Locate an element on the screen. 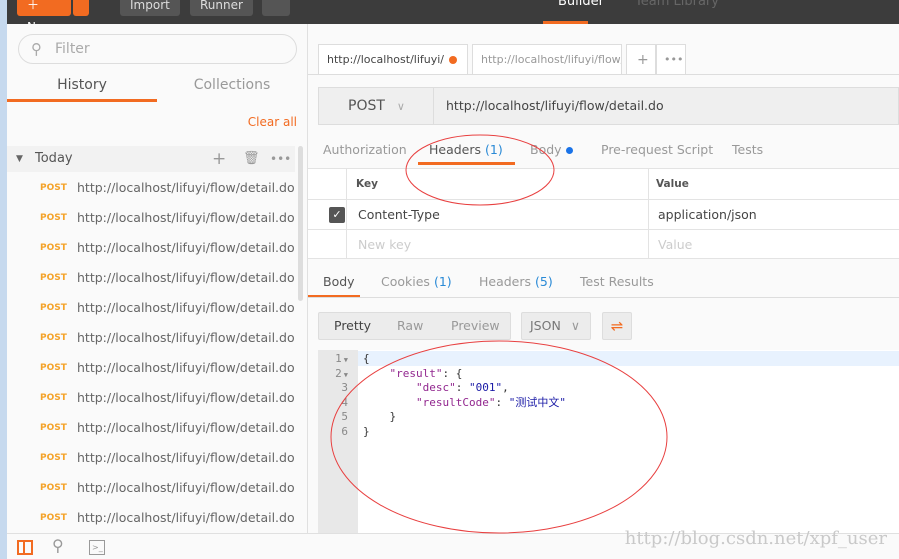 The image size is (899, 559). line-number: 5 is located at coordinates (344, 416).